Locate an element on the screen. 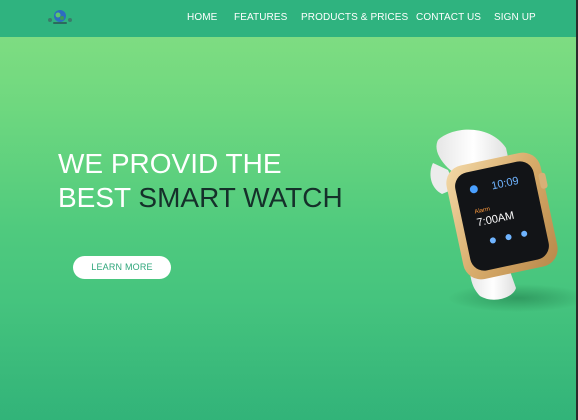 This screenshot has height=420, width=578. hero-title-line1: WE PROVID THE is located at coordinates (170, 163).